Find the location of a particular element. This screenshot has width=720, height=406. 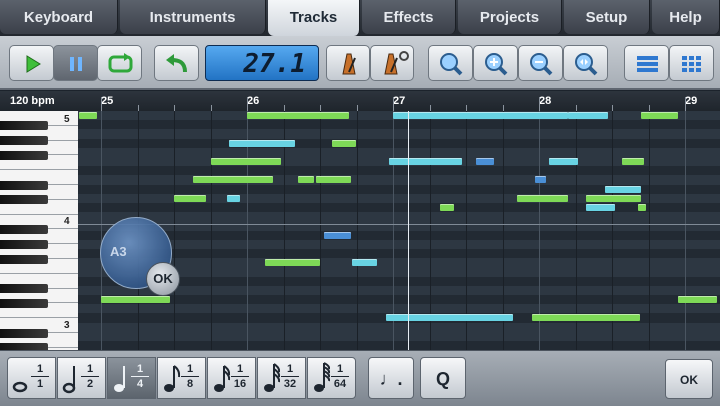

loop-button is located at coordinates (119, 63).